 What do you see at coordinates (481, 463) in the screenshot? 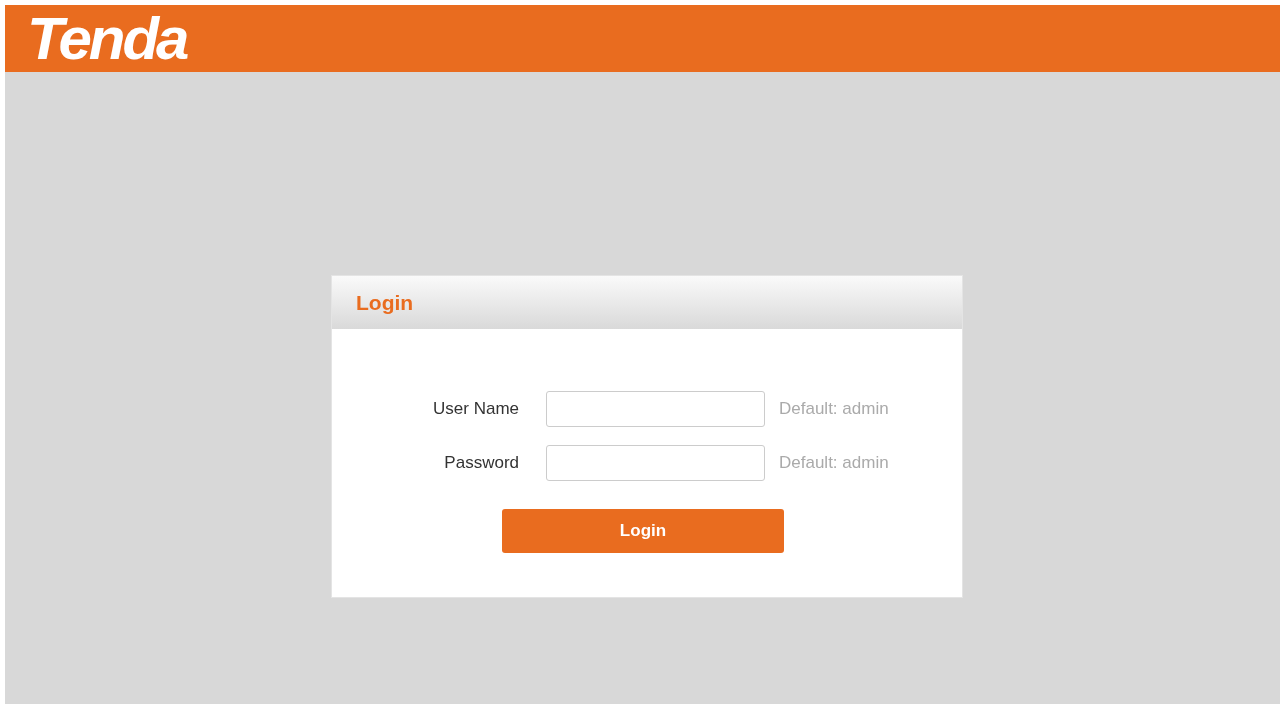
I see `field-label: Password` at bounding box center [481, 463].